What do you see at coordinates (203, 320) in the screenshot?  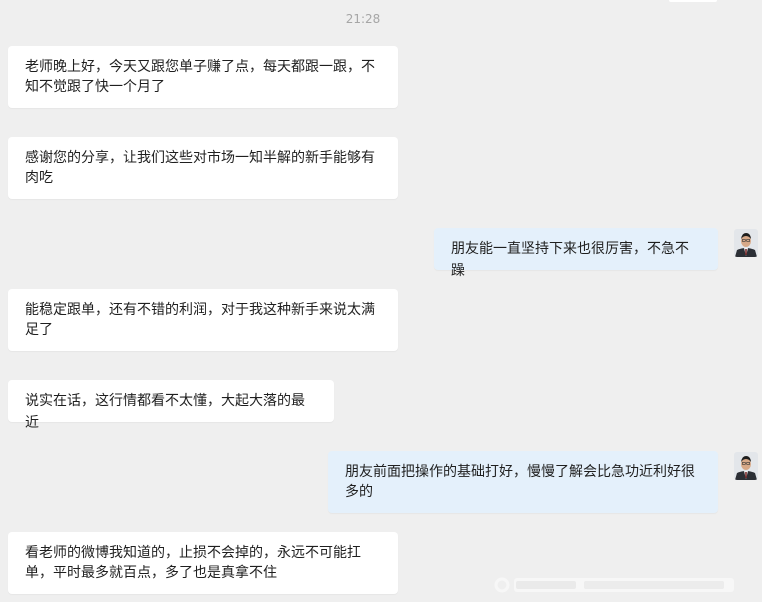 I see `message-bubble-incoming: 能稳定跟单，还有不错的利润，对于我这种新手来说太满足了` at bounding box center [203, 320].